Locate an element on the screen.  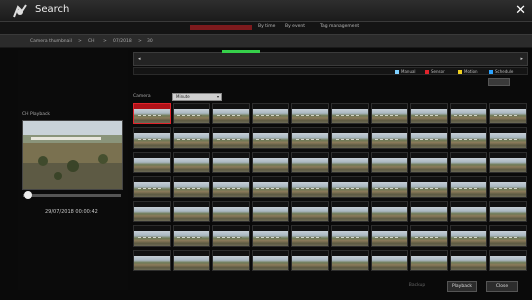
timeline-left-arrow: ◂ is located at coordinates (139, 59).